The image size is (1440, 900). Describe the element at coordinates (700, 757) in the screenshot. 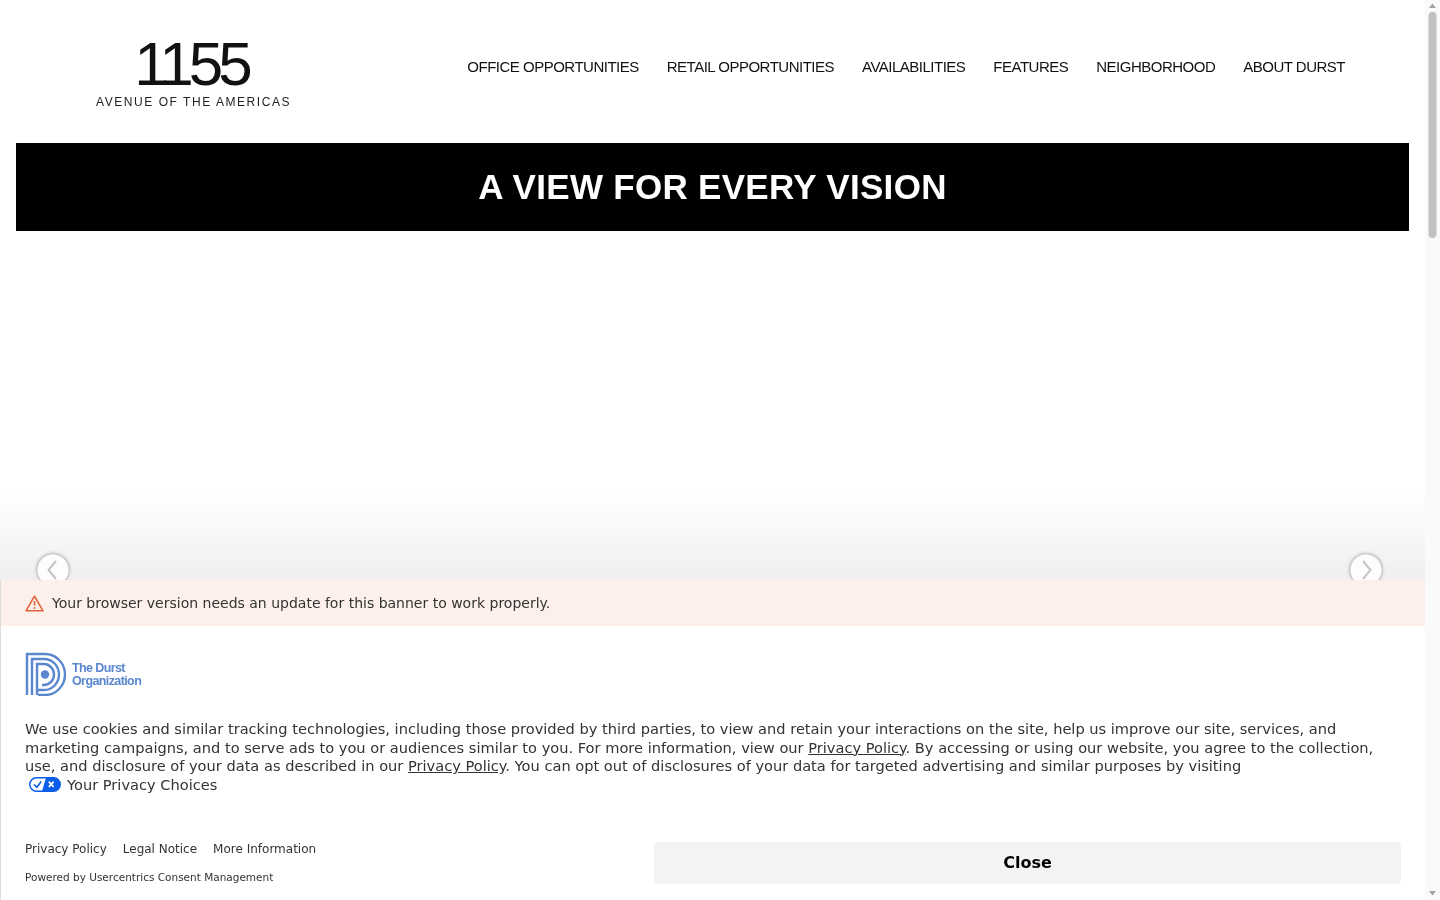

I see `consent-message: We use cookies and similar tracking technologies, including those provided by third parties, to view and retain your interactions on the site, help us improve our site, services, and marketing campaigns, and to serve ads to you or audiences similar to you. For more information, view our Privacy Policy. By accessing or using our website, you agree to the collection, use, and disclosure of your data as described in our Privacy Policy. You can opt out of disclosures of your data for targeted advertising and similar purposes by visiting Your Privacy Choices` at that location.